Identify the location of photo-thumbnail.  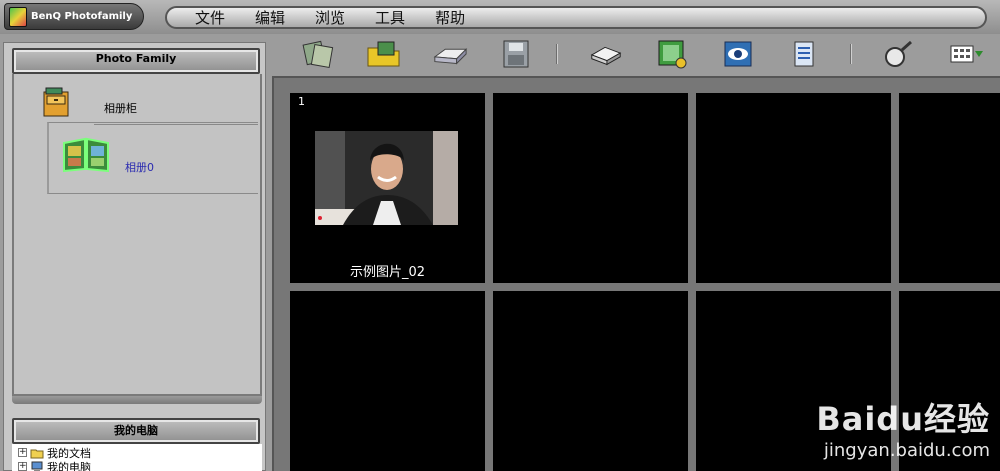
(386, 178).